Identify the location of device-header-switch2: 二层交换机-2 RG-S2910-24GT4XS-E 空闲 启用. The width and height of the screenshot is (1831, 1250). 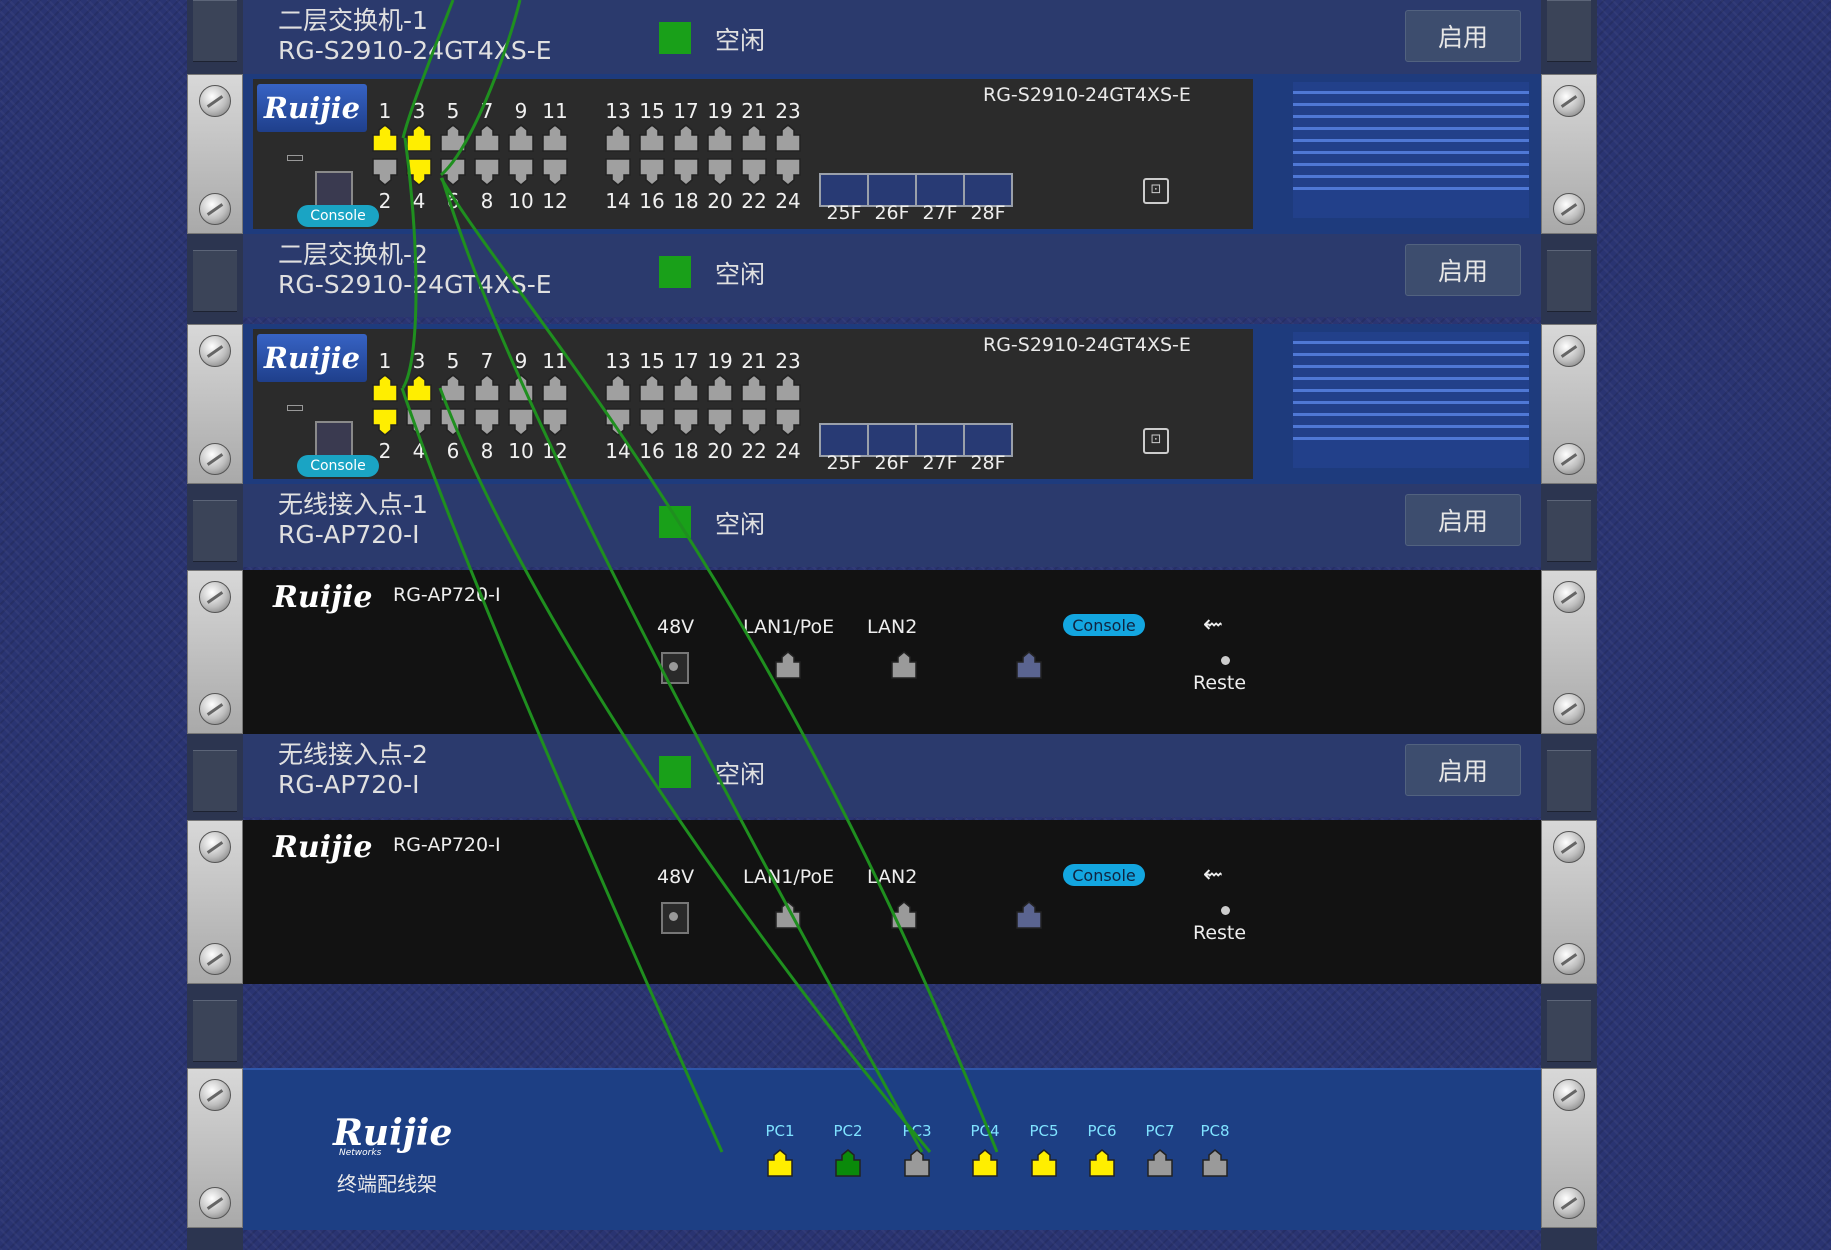
(892, 275).